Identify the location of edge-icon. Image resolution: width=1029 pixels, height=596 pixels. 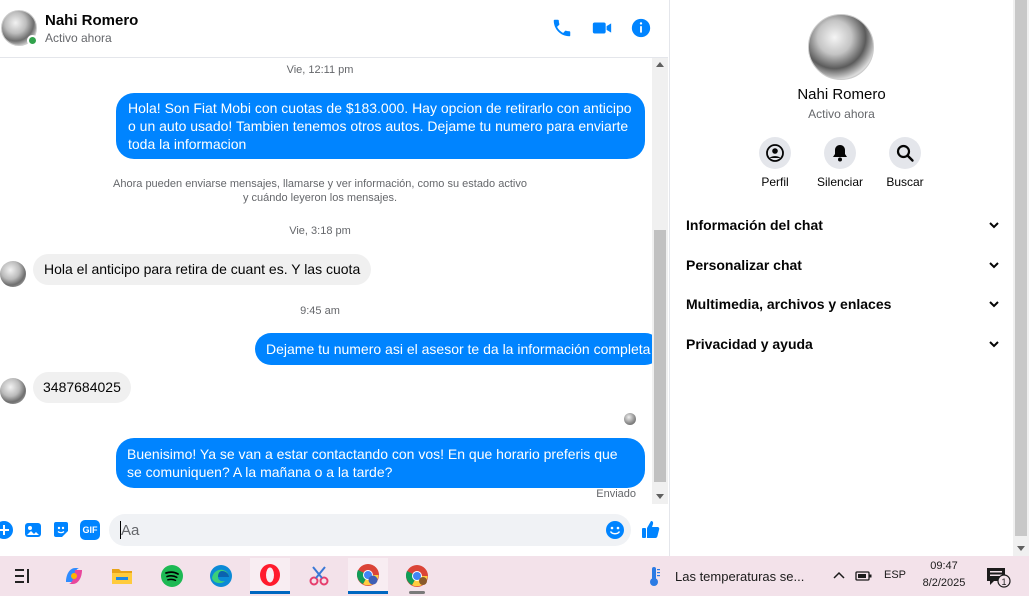
(221, 576).